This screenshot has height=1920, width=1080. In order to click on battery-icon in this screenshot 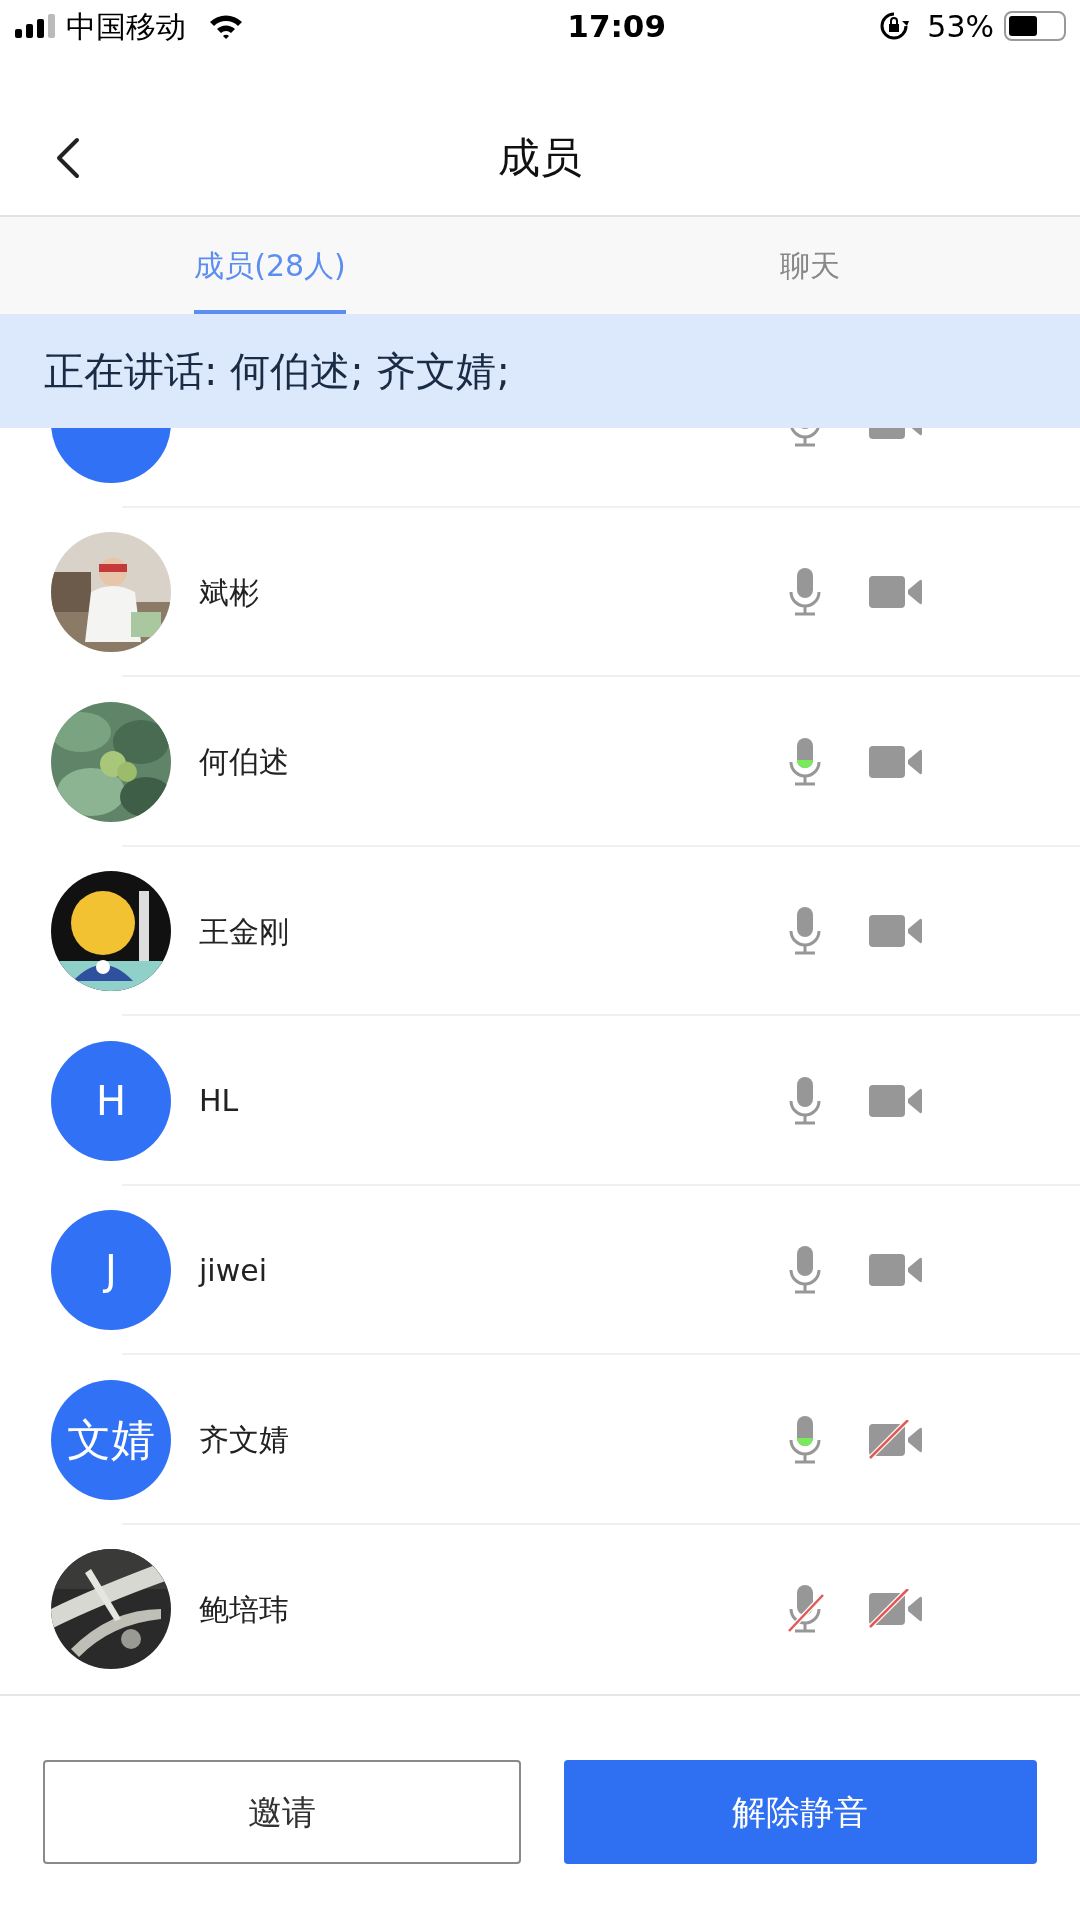, I will do `click(1035, 26)`.